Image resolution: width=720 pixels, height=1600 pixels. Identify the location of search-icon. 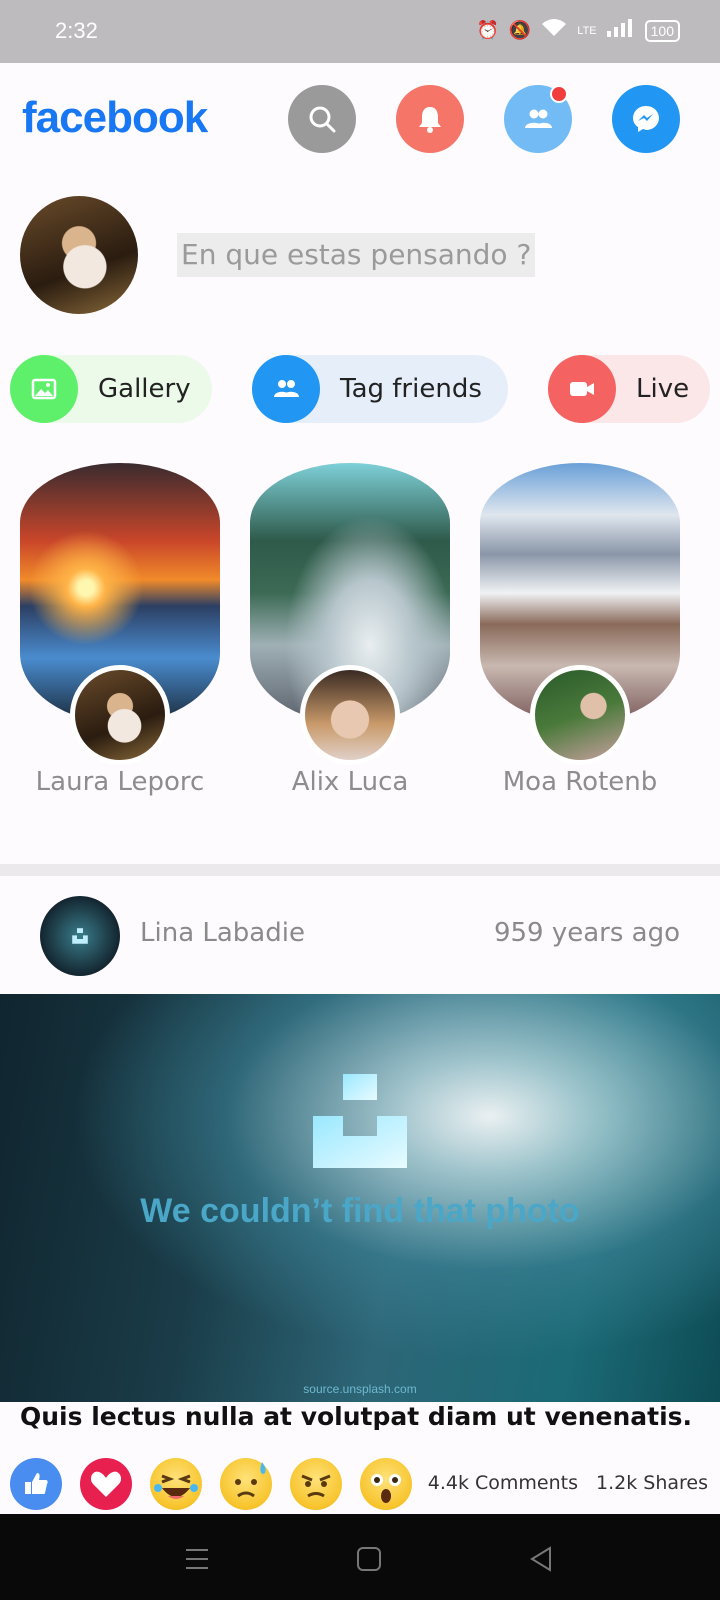
(322, 119).